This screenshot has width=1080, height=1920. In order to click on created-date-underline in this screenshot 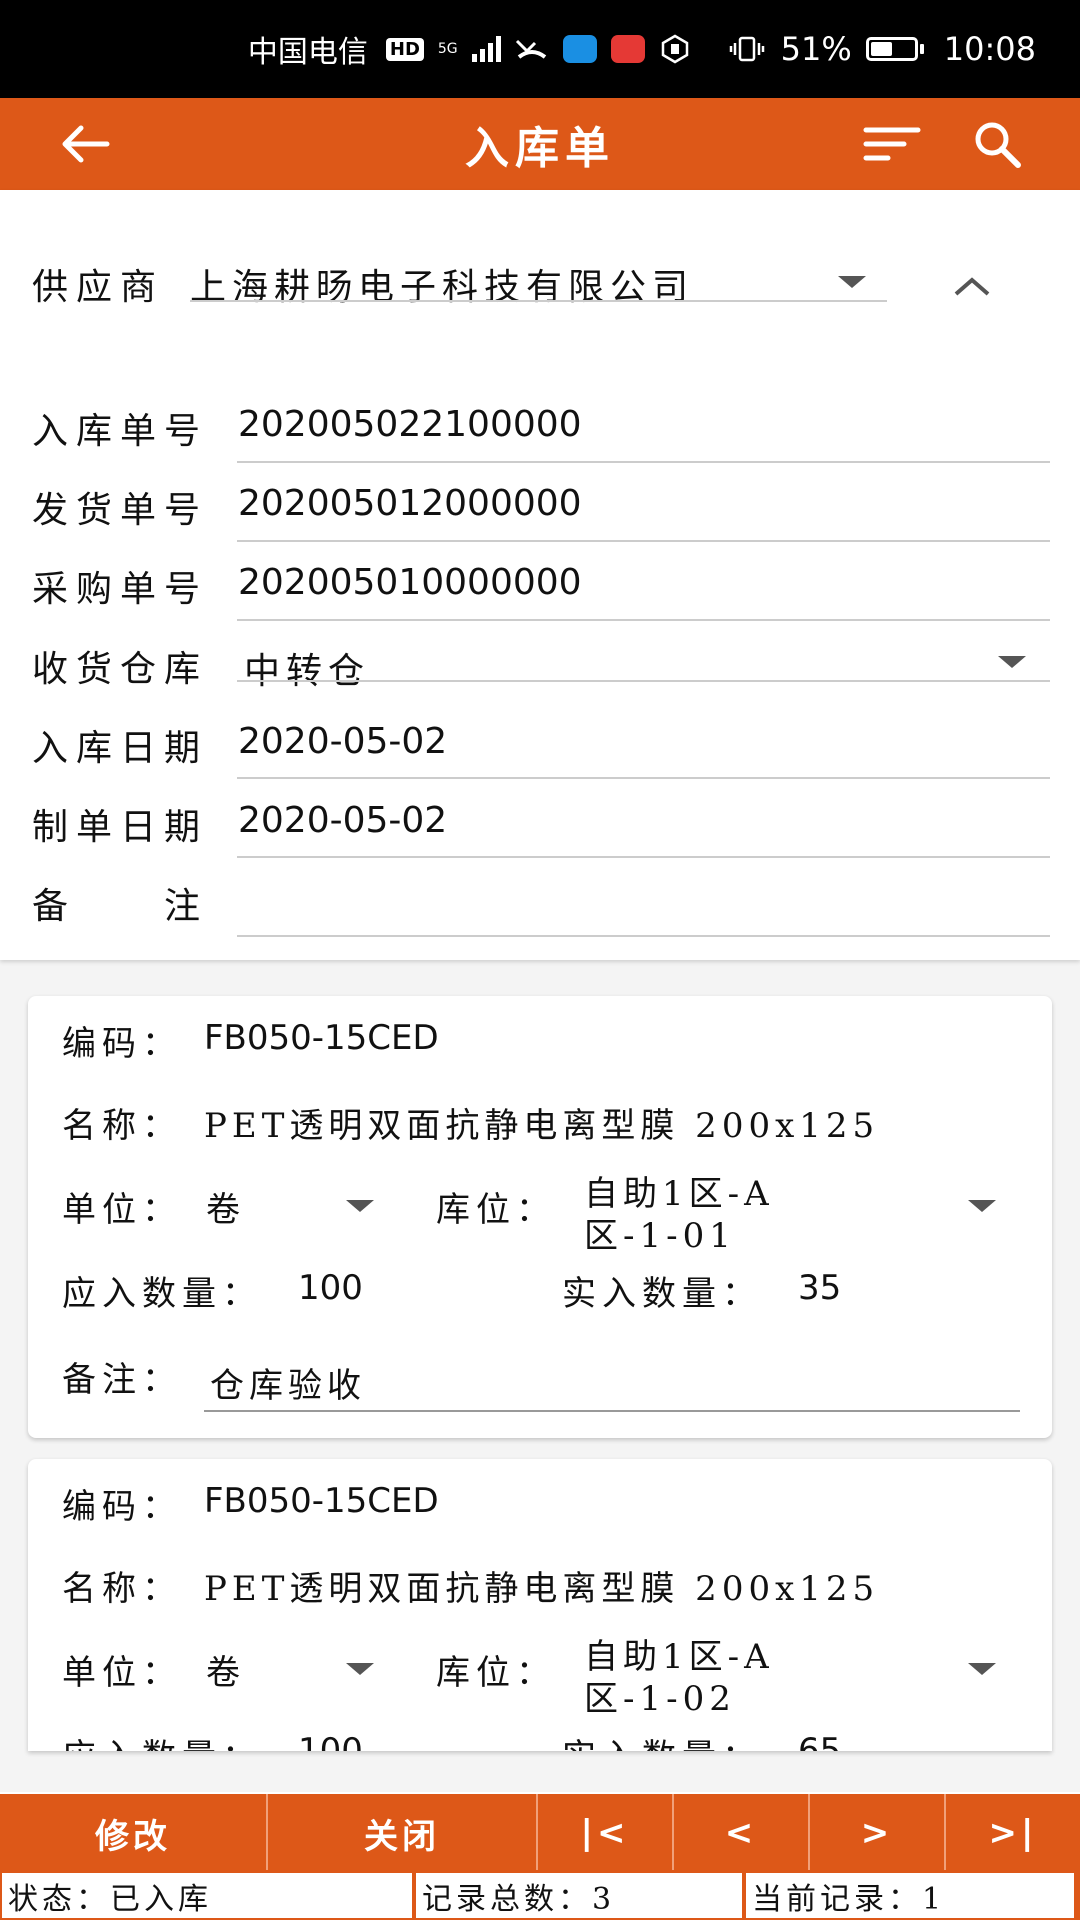, I will do `click(643, 857)`.